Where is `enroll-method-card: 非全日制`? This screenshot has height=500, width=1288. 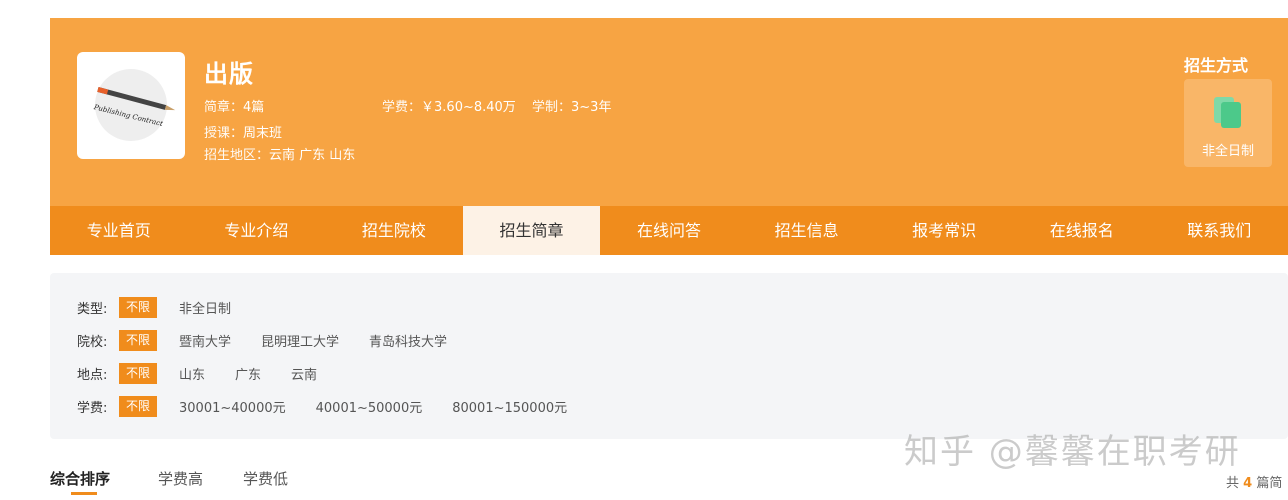 enroll-method-card: 非全日制 is located at coordinates (1228, 123).